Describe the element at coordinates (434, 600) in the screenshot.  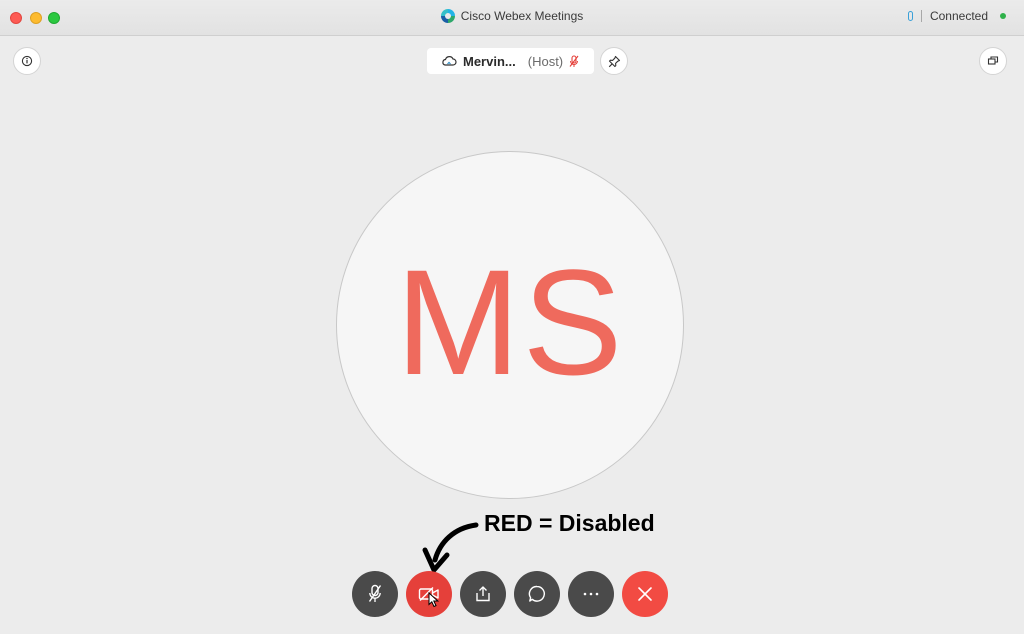
I see `mouse-cursor-icon` at that location.